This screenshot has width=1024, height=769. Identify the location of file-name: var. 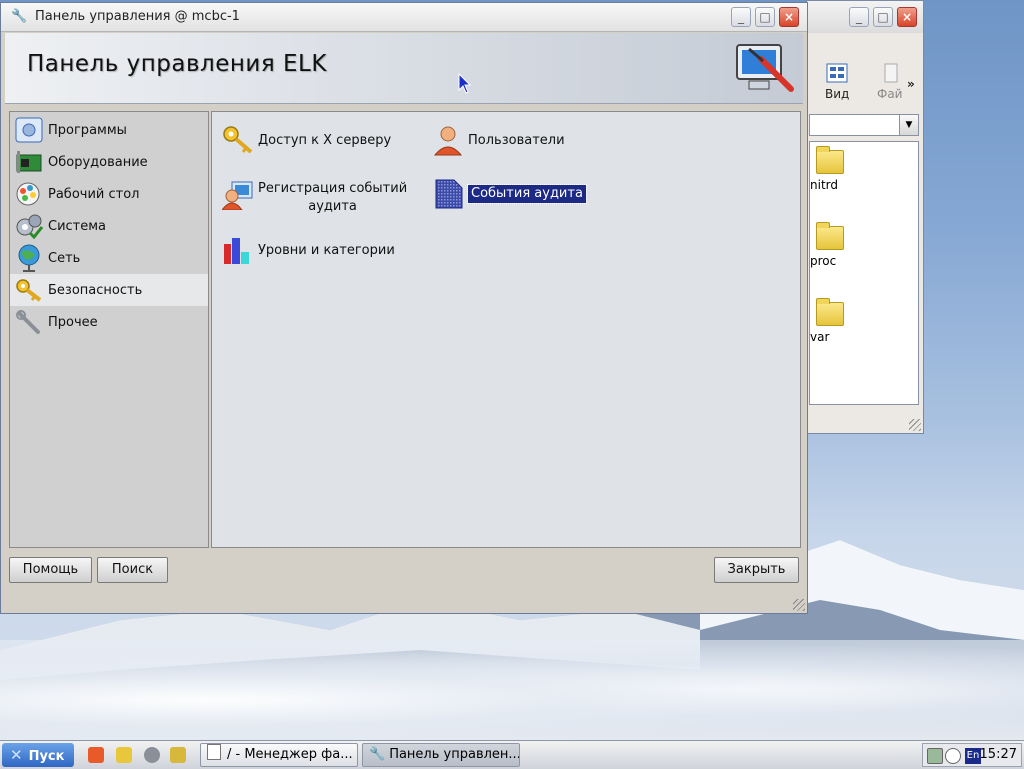
(820, 337).